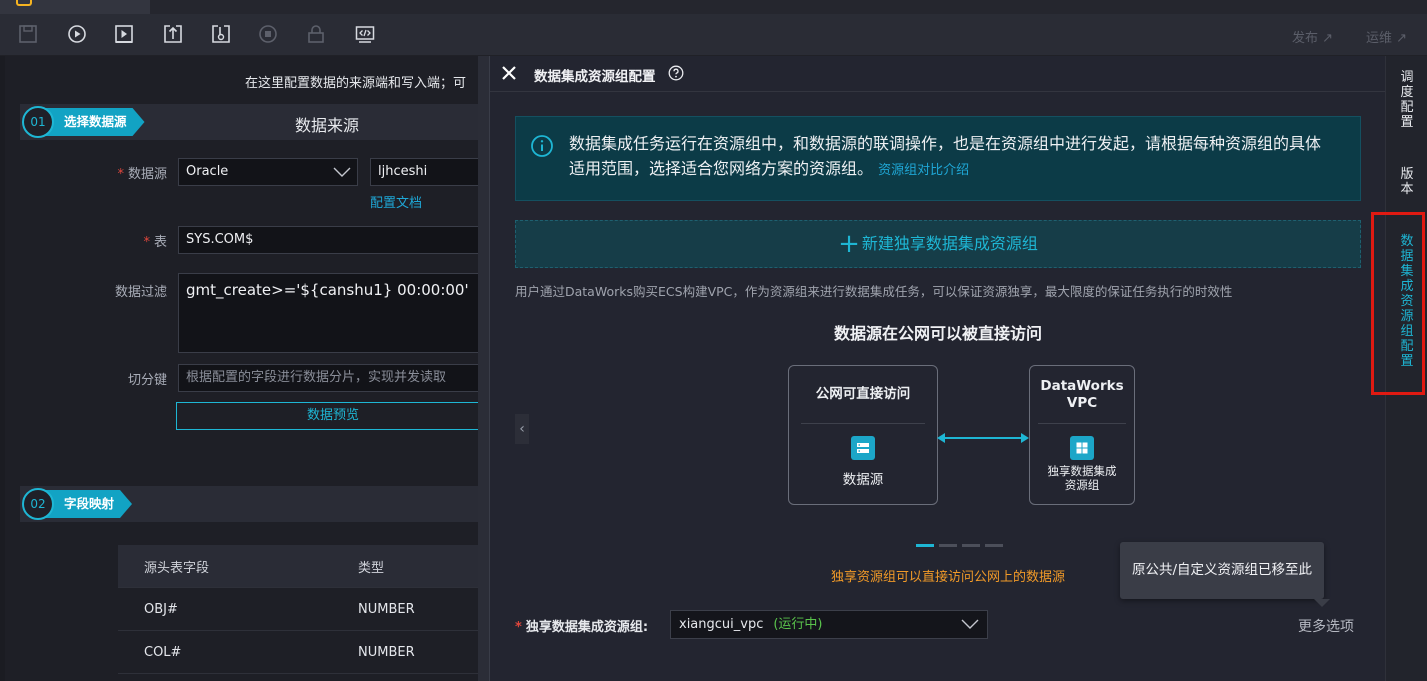 The height and width of the screenshot is (681, 1427). What do you see at coordinates (948, 577) in the screenshot?
I see `carousel-note: 独享资源组可以直接访问公网上的数据源` at bounding box center [948, 577].